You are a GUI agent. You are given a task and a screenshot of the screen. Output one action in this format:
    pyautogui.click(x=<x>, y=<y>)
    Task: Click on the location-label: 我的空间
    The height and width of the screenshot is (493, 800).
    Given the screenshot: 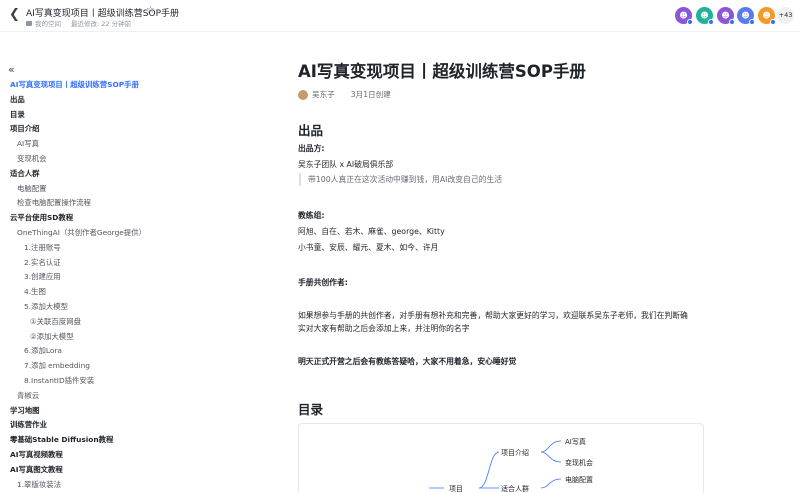 What is the action you would take?
    pyautogui.click(x=48, y=23)
    